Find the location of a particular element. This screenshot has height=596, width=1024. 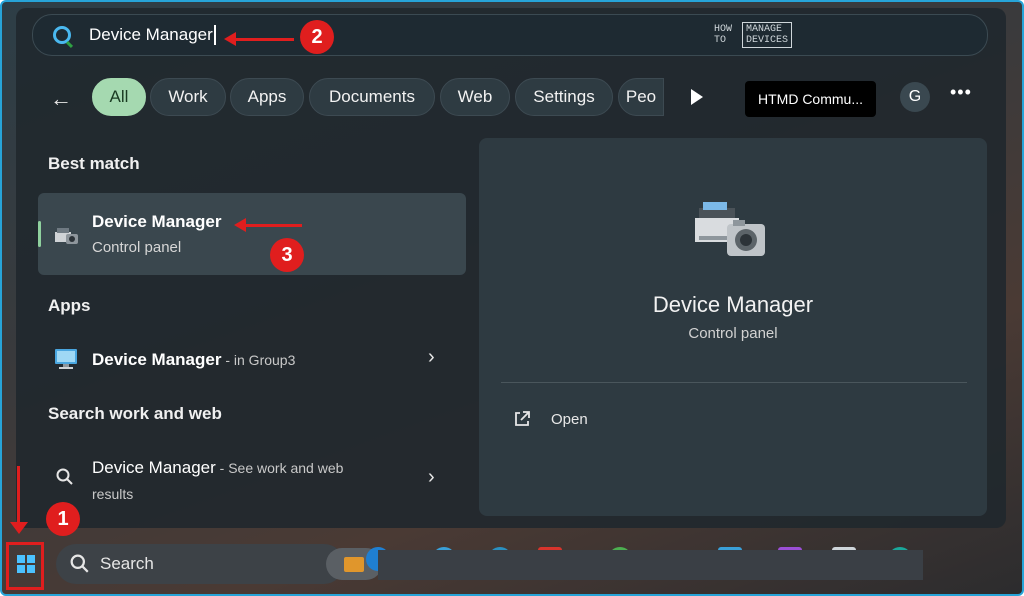

best-match-title: Device Manager is located at coordinates (157, 221).